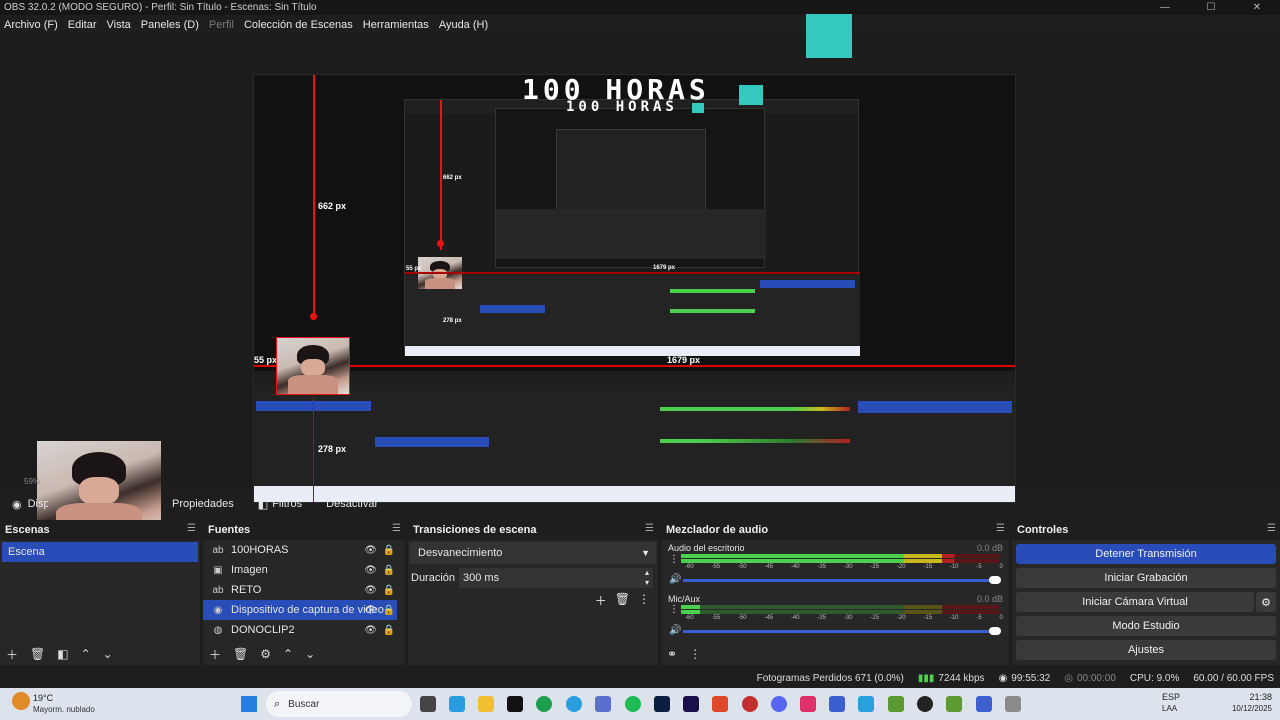 This screenshot has height=720, width=1280. I want to click on maximize-icon: ☐, so click(1211, 7).